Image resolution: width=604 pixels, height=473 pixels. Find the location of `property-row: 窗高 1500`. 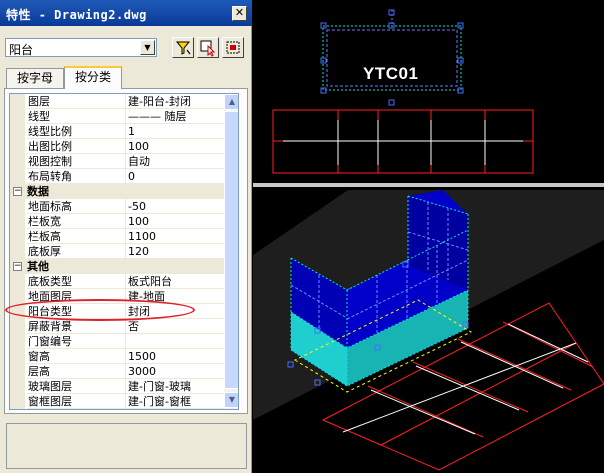

property-row: 窗高 1500 is located at coordinates (117, 356).